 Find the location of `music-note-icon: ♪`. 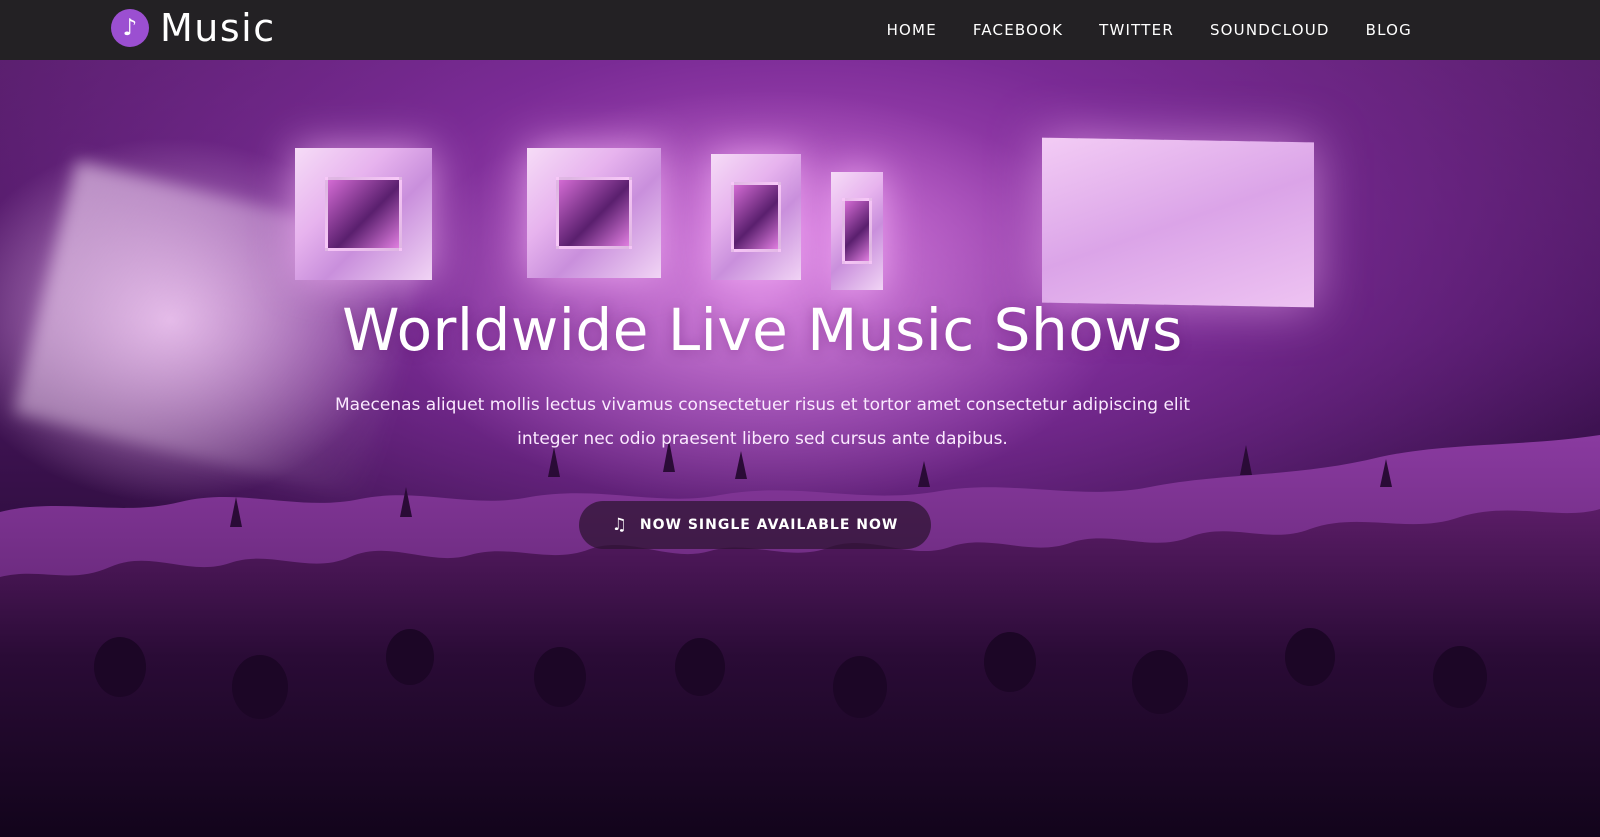

music-note-icon: ♪ is located at coordinates (130, 28).